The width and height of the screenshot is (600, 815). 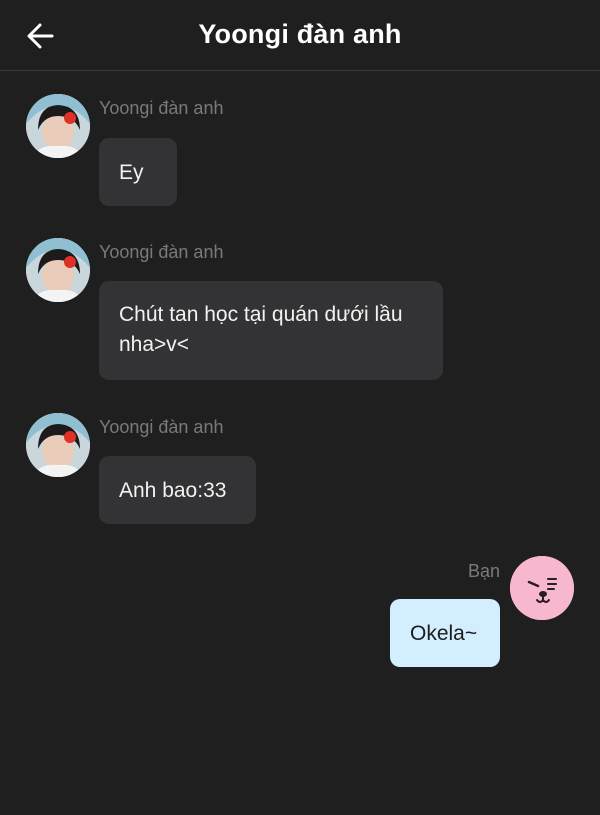 What do you see at coordinates (261, 314) in the screenshot?
I see `message-text-line: Chút tan học tại quán dưới lầu` at bounding box center [261, 314].